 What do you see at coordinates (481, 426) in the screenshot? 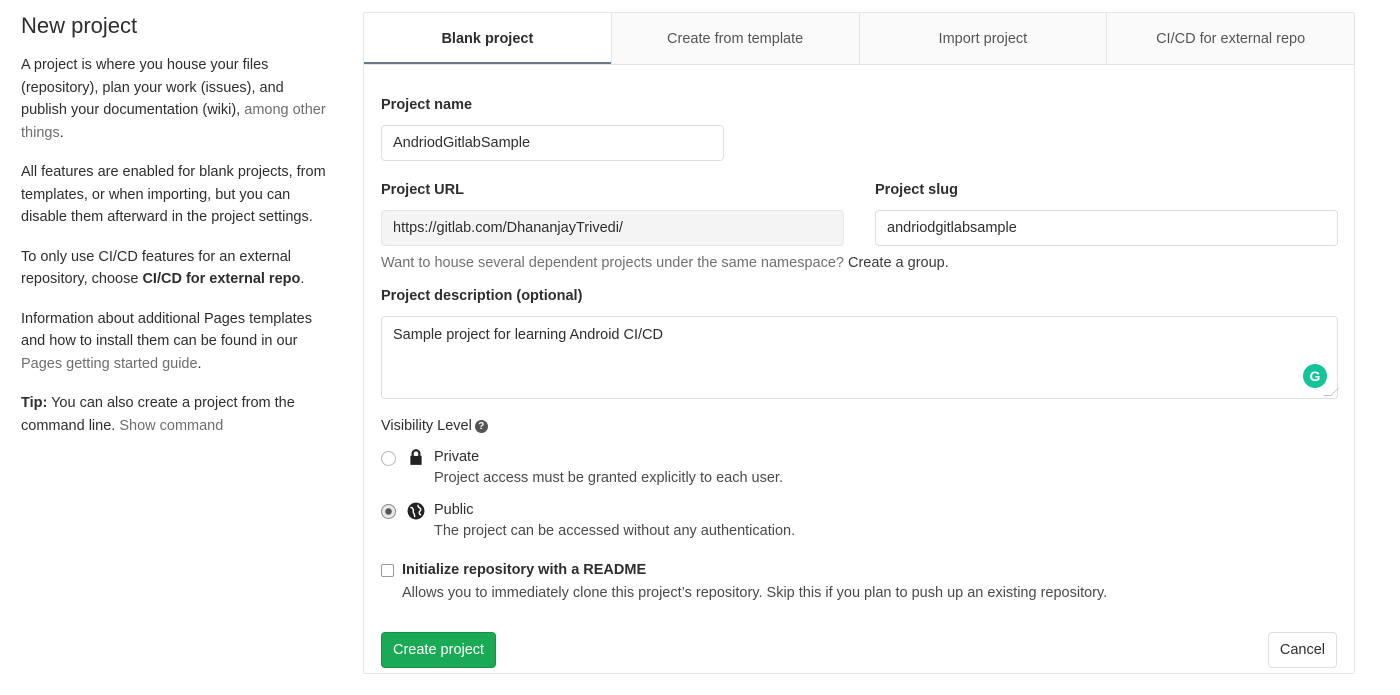
I see `help-icon: ?` at bounding box center [481, 426].